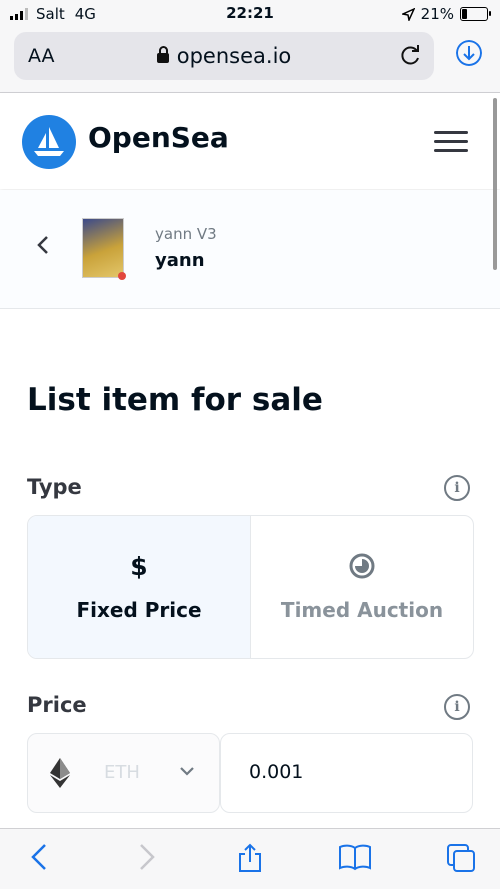 The height and width of the screenshot is (889, 500). What do you see at coordinates (175, 400) in the screenshot?
I see `page-title: List item for sale` at bounding box center [175, 400].